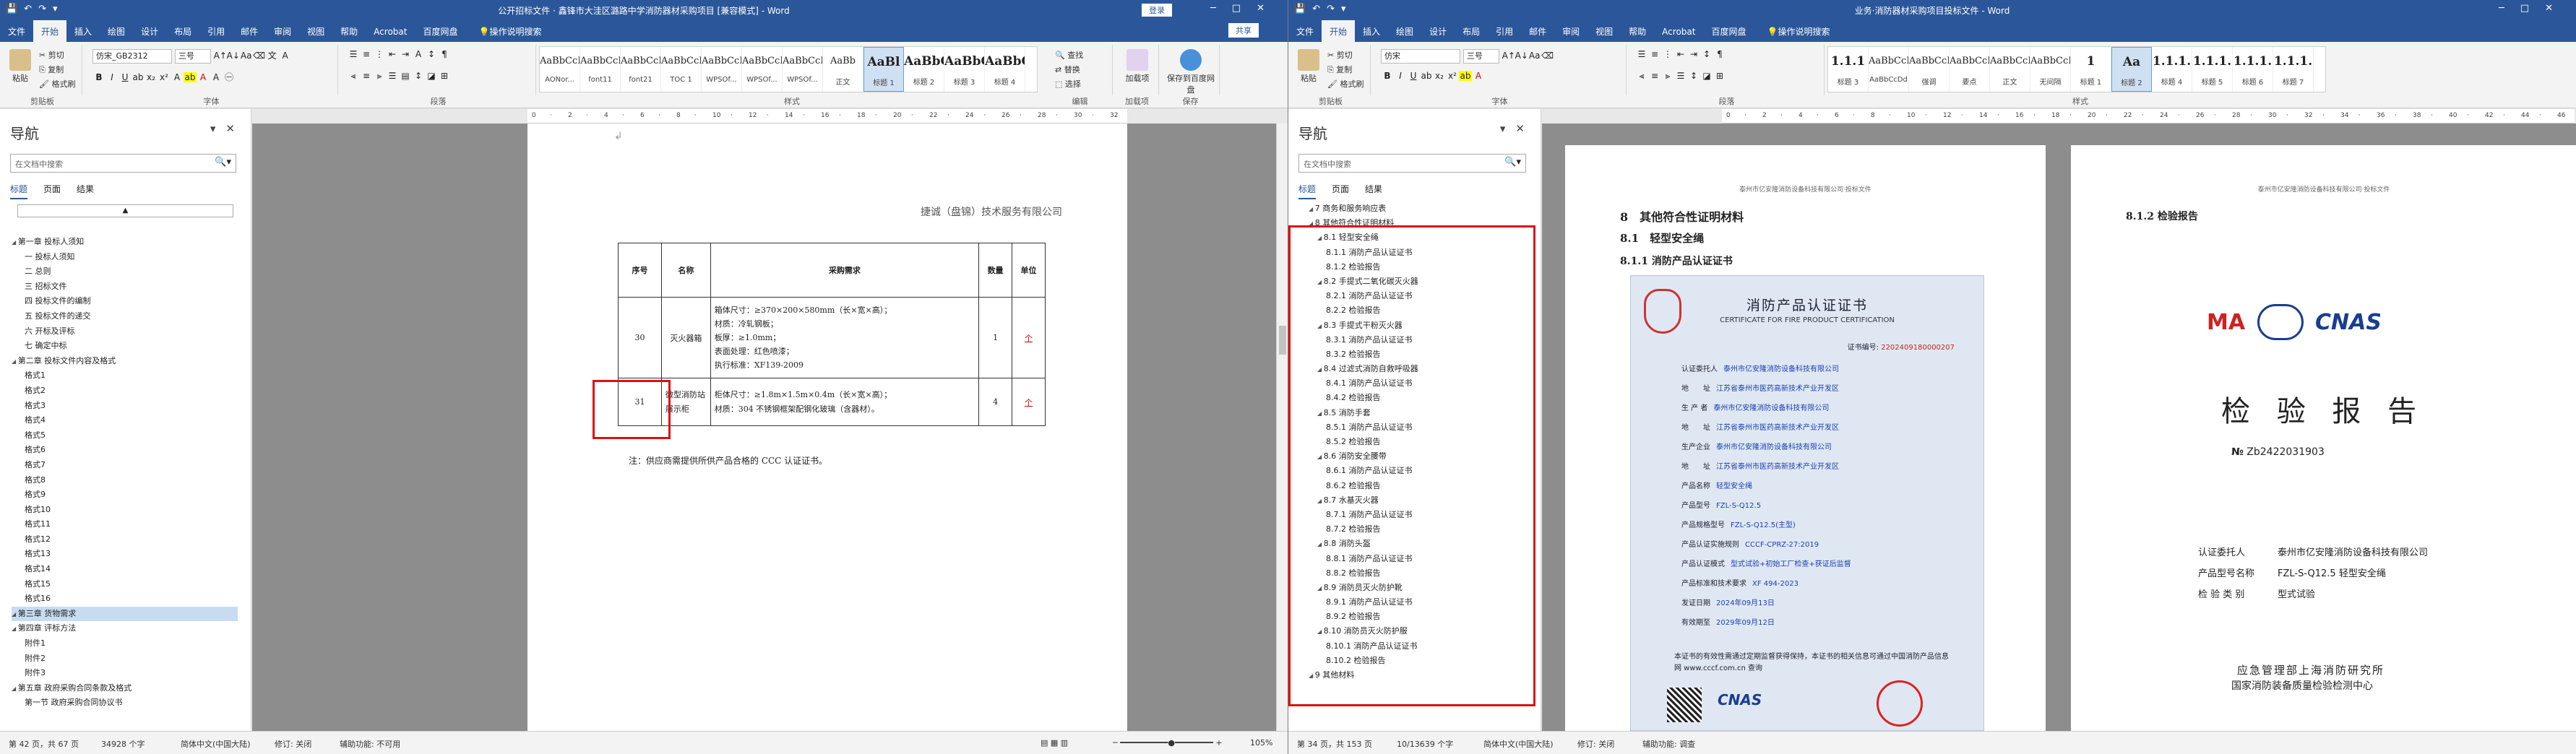 This screenshot has width=2576, height=754. What do you see at coordinates (246, 56) in the screenshot?
I see `font-case-icon: Aa` at bounding box center [246, 56].